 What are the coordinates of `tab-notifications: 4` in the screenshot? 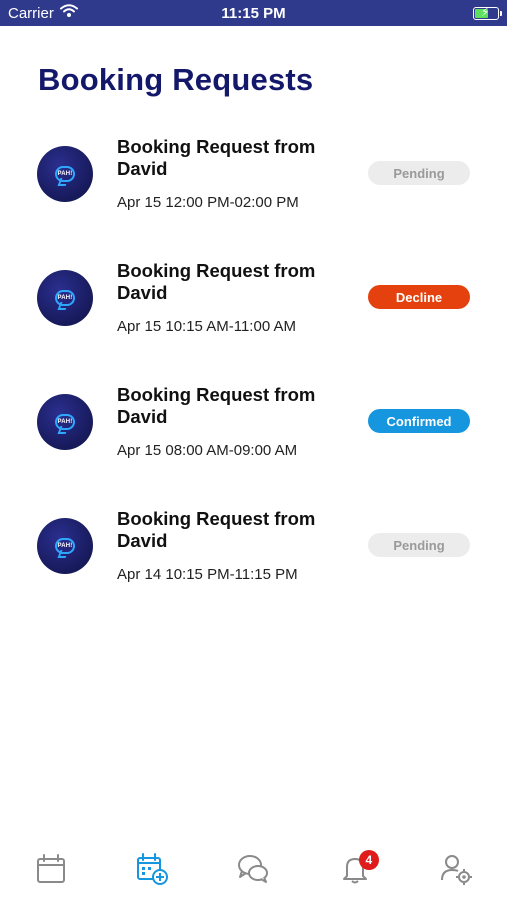 It's located at (355, 869).